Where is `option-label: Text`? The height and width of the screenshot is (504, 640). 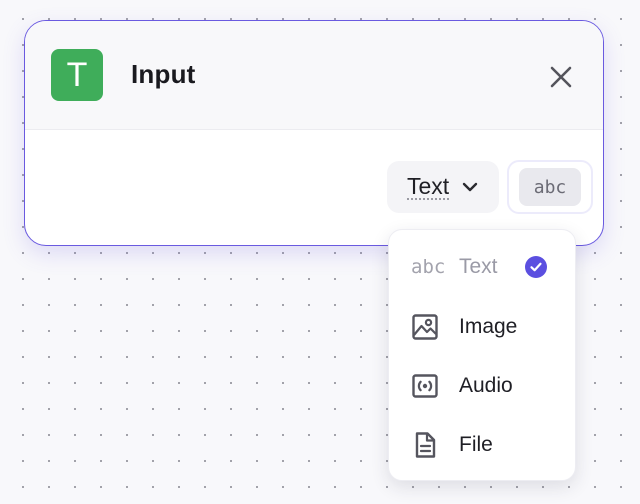 option-label: Text is located at coordinates (478, 266).